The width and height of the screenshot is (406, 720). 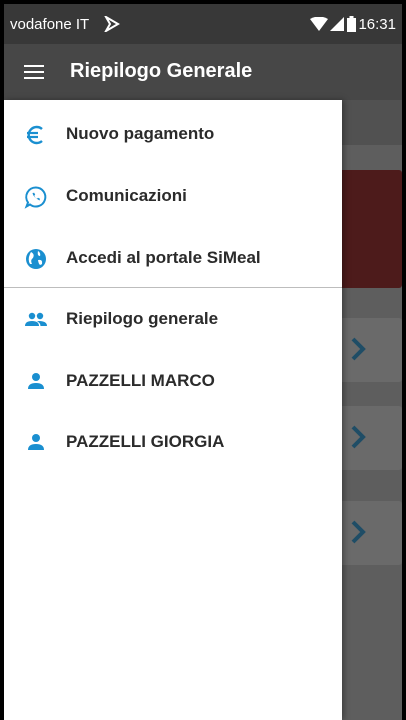 I want to click on people-icon, so click(x=36, y=320).